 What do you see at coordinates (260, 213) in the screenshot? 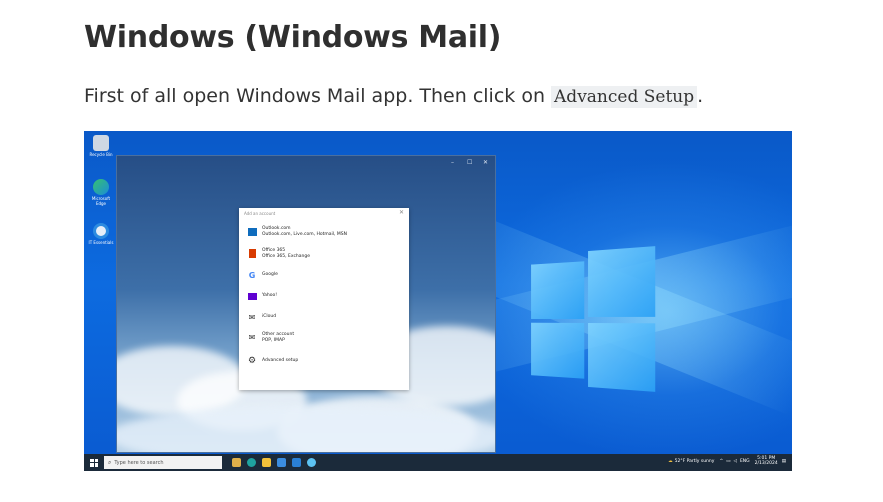
I see `dialog-title: Add an account` at bounding box center [260, 213].